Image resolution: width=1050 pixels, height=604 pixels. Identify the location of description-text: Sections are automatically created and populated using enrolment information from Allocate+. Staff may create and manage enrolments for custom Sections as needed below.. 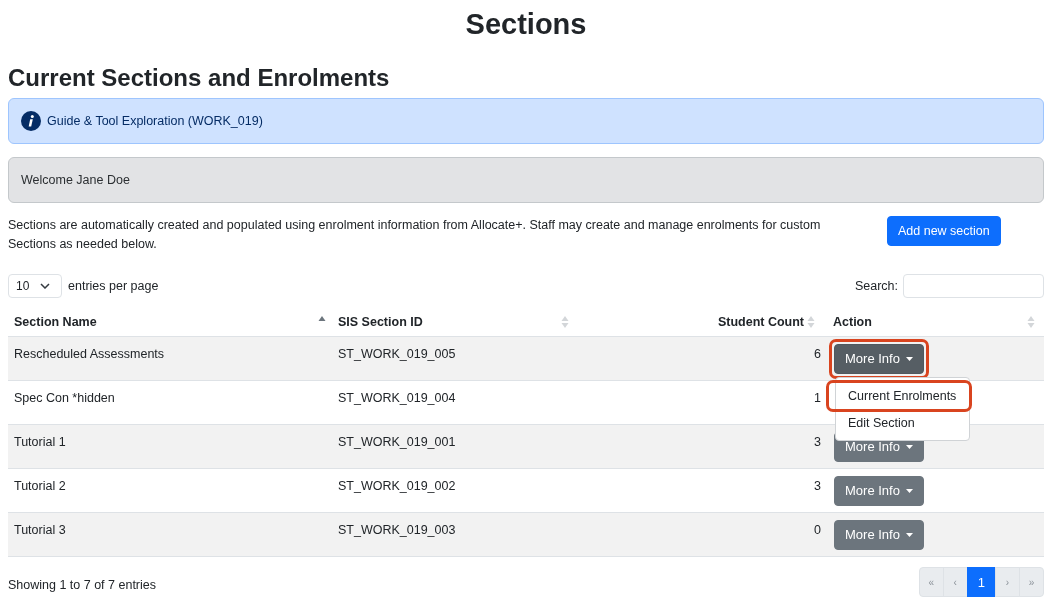
(415, 235).